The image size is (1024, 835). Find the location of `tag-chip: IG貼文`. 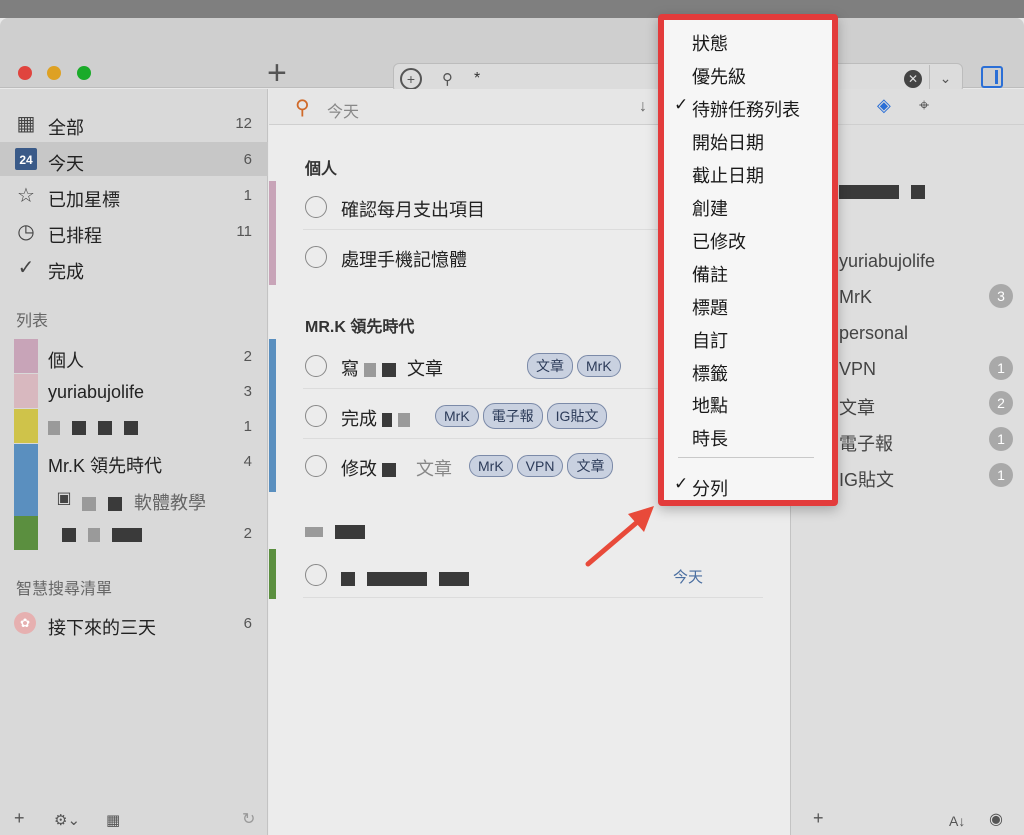

tag-chip: IG貼文 is located at coordinates (577, 416).